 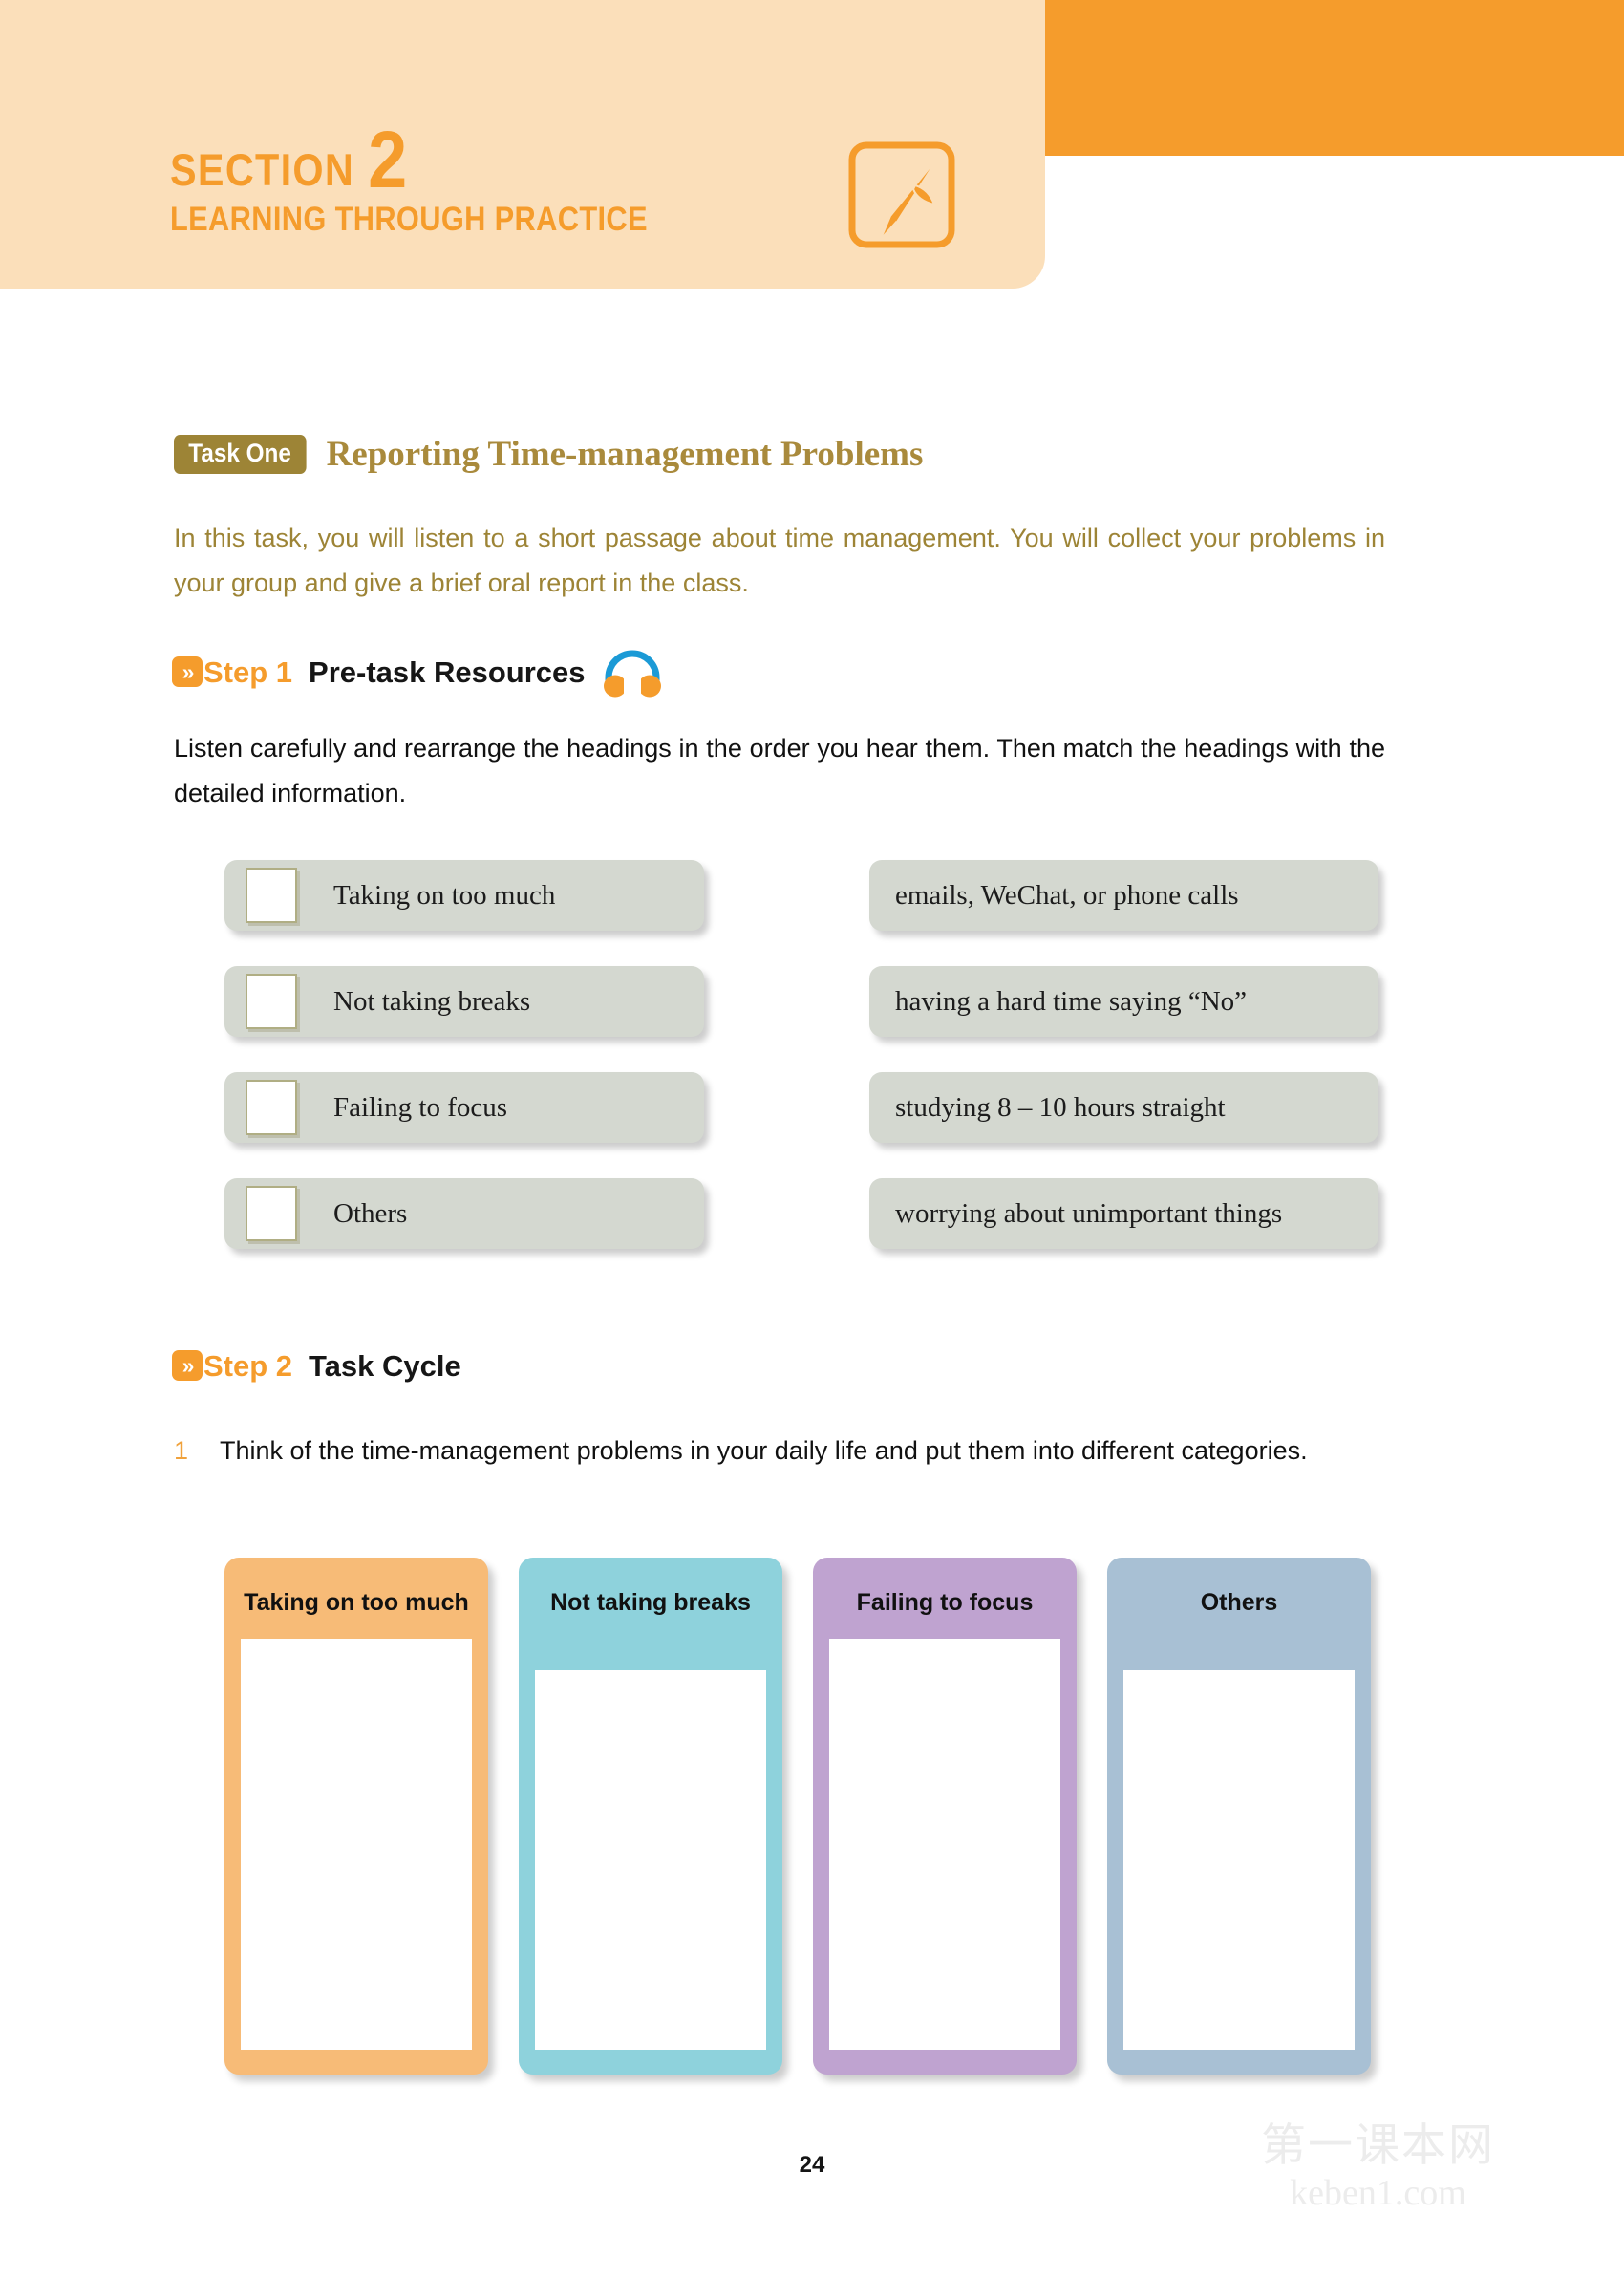 I want to click on section-title-line1: SECTION 2, so click(x=409, y=160).